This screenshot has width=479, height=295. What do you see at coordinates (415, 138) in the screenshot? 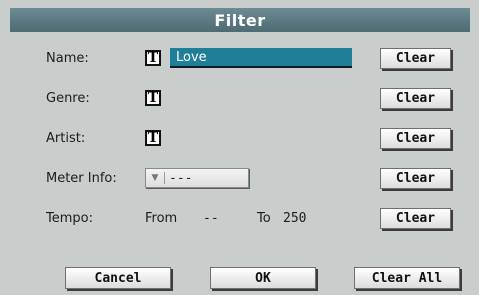
I see `clear-artist-button: Clear` at bounding box center [415, 138].